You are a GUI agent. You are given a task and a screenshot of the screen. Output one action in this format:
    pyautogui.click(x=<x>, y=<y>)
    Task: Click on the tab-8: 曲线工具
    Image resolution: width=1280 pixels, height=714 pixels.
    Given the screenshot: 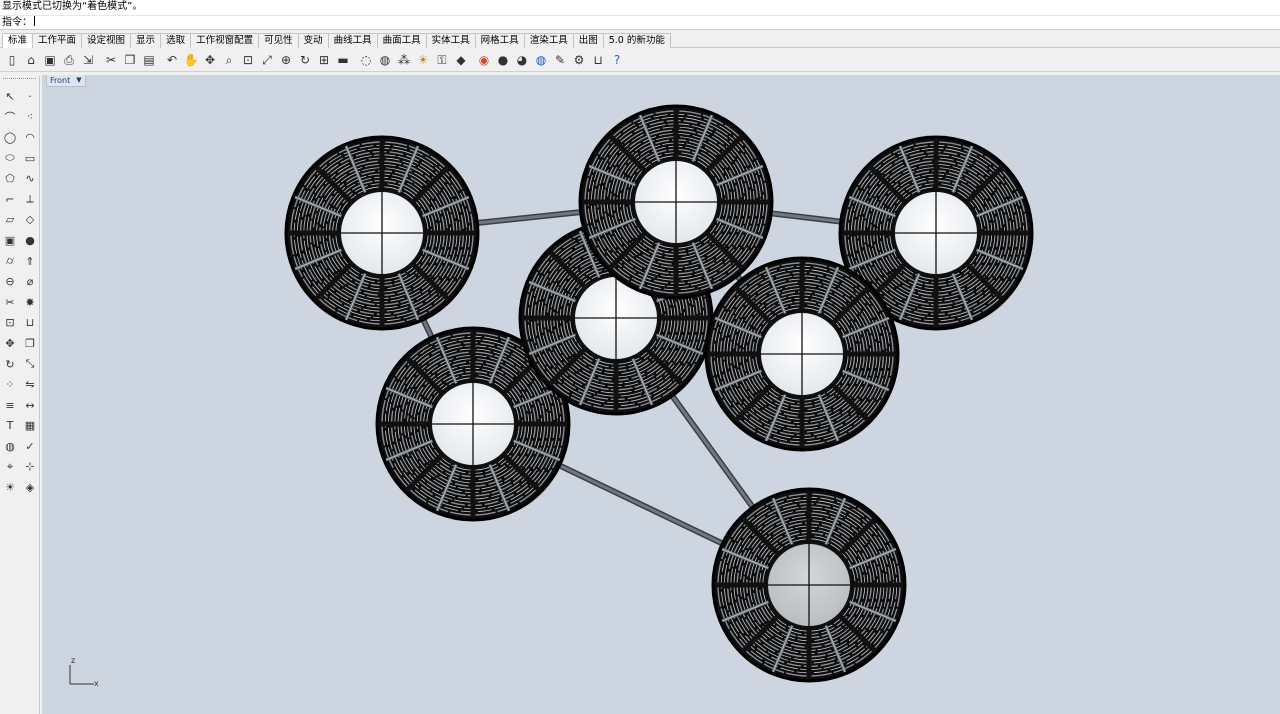 What is the action you would take?
    pyautogui.click(x=352, y=40)
    